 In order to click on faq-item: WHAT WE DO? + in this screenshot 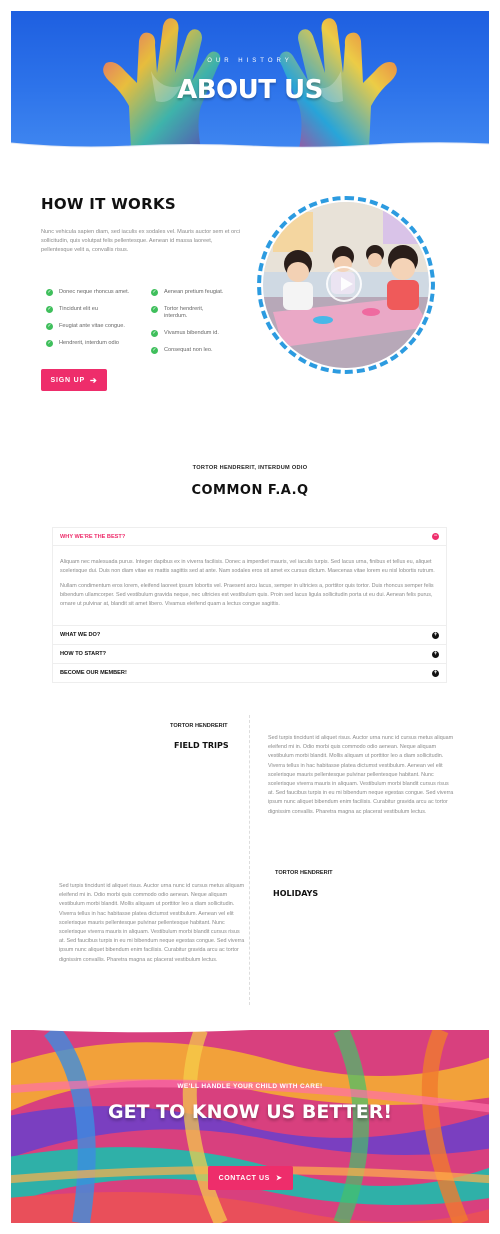, I will do `click(249, 635)`.